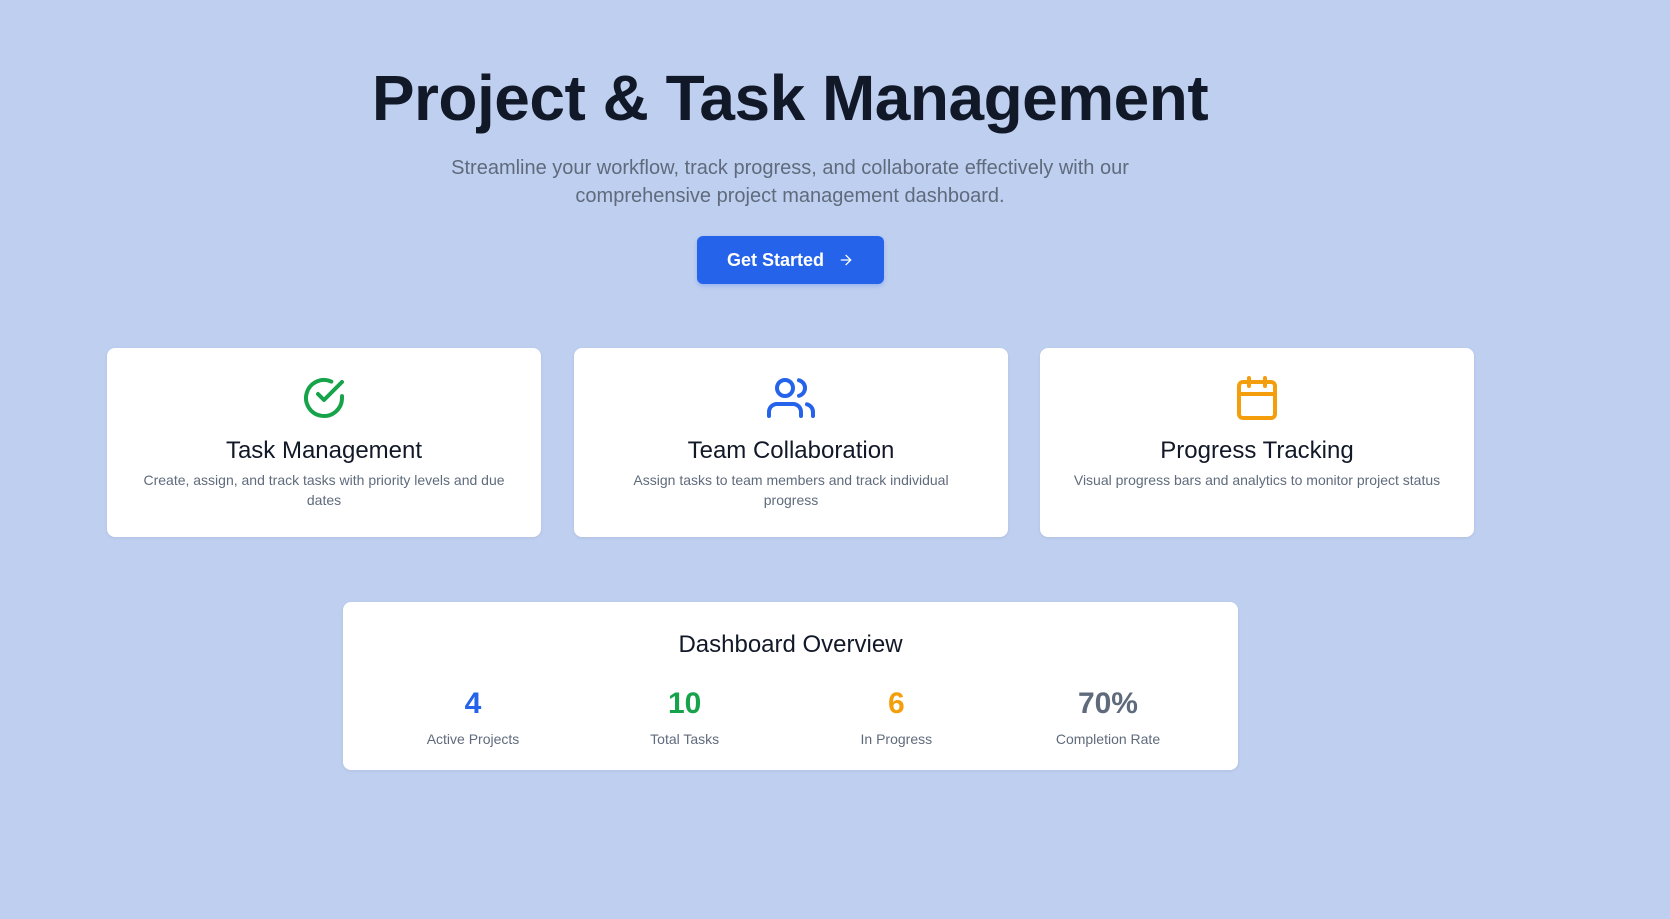 The image size is (1670, 919). Describe the element at coordinates (846, 260) in the screenshot. I see `arrow-right-icon` at that location.